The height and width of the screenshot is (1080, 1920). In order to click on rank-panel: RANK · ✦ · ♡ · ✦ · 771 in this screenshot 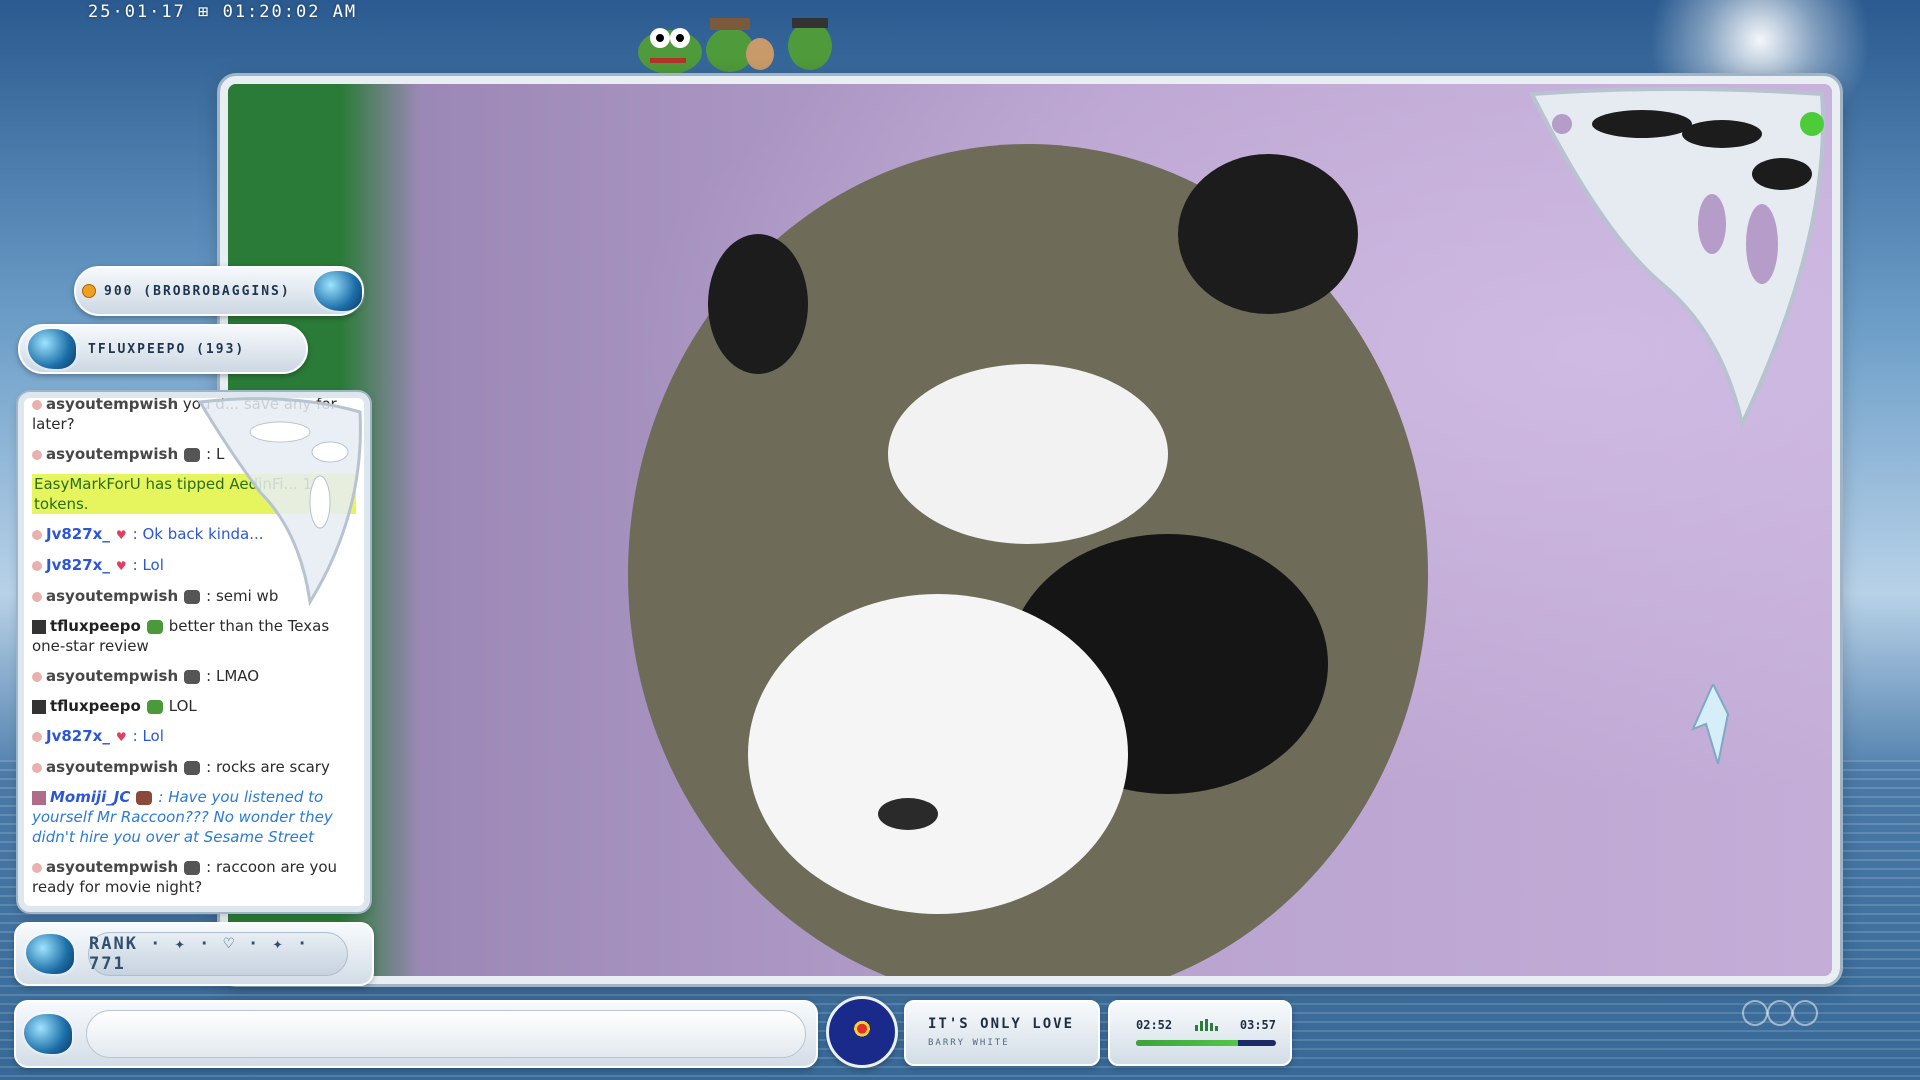, I will do `click(194, 954)`.